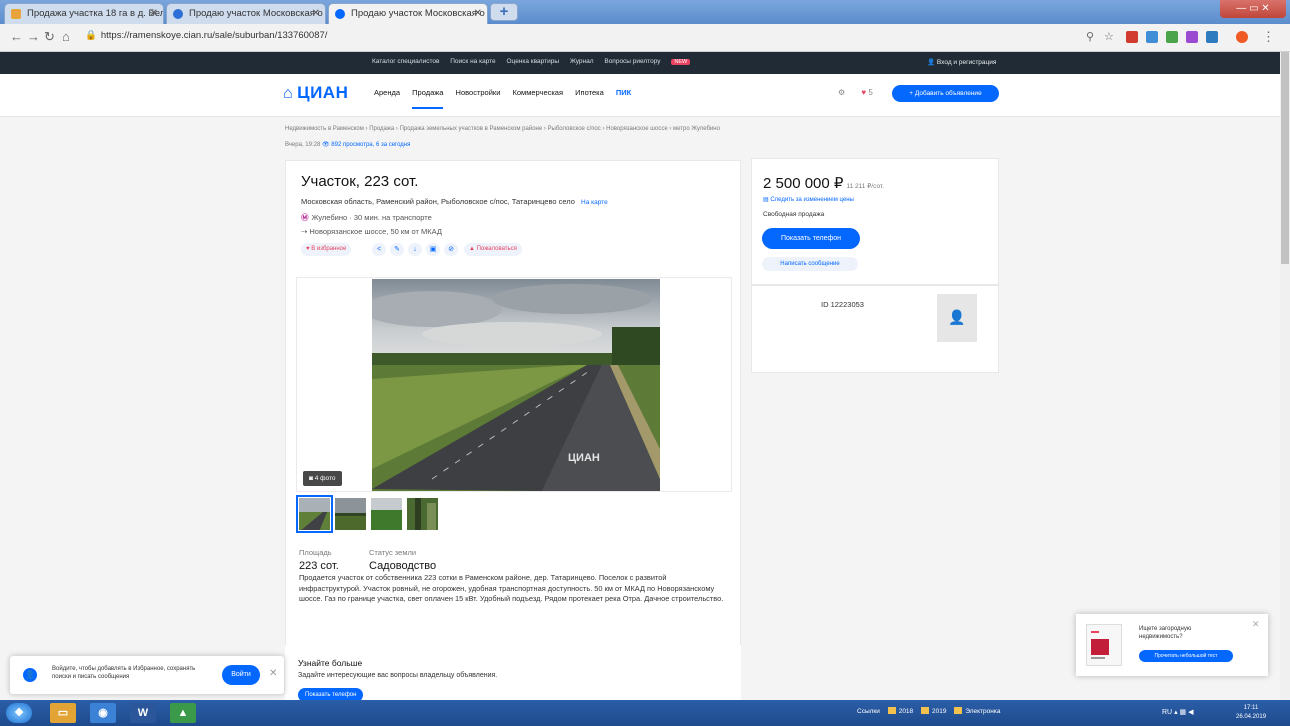  Describe the element at coordinates (19, 713) in the screenshot. I see `start-button: ❖` at that location.